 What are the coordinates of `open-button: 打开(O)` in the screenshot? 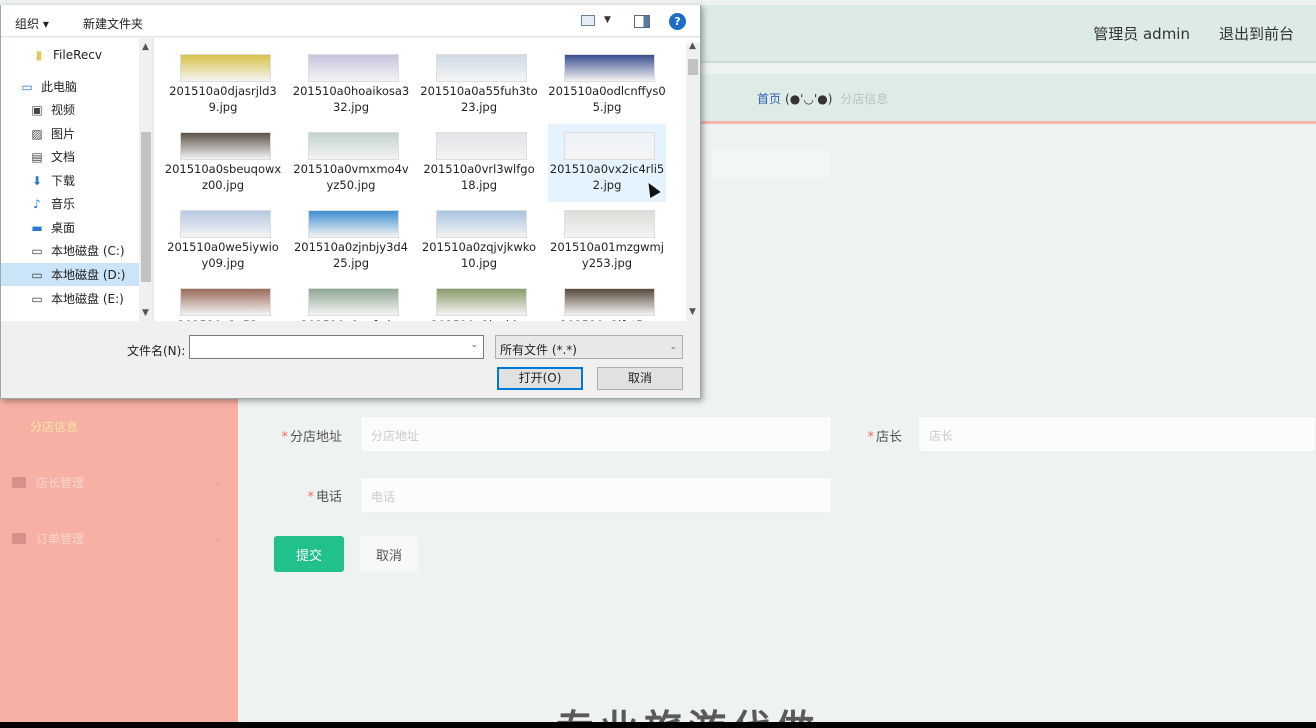 It's located at (540, 378).